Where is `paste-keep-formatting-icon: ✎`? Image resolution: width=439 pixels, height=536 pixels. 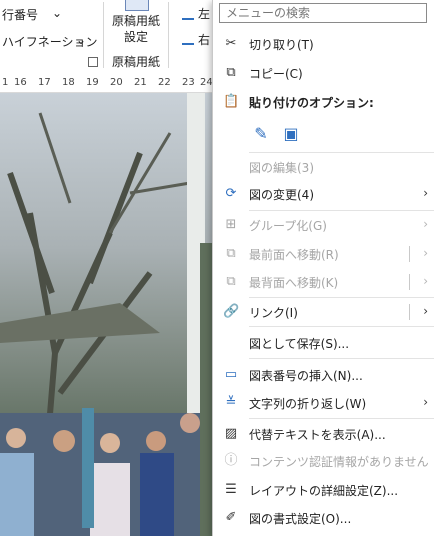 paste-keep-formatting-icon: ✎ is located at coordinates (261, 134).